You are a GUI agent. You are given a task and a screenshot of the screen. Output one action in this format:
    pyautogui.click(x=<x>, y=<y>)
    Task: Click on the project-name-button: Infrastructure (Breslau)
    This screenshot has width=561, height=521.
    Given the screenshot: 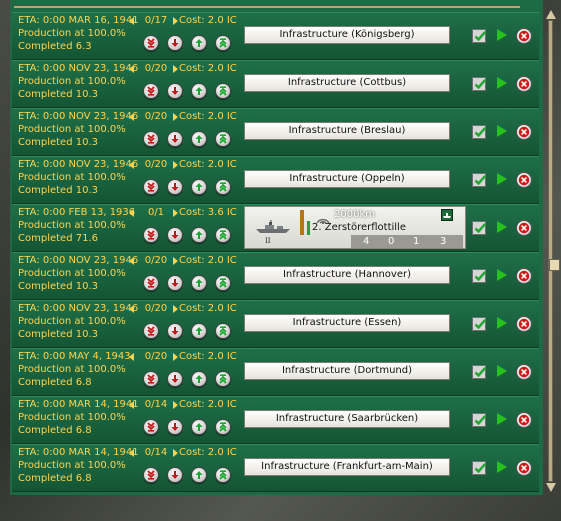 What is the action you would take?
    pyautogui.click(x=347, y=131)
    